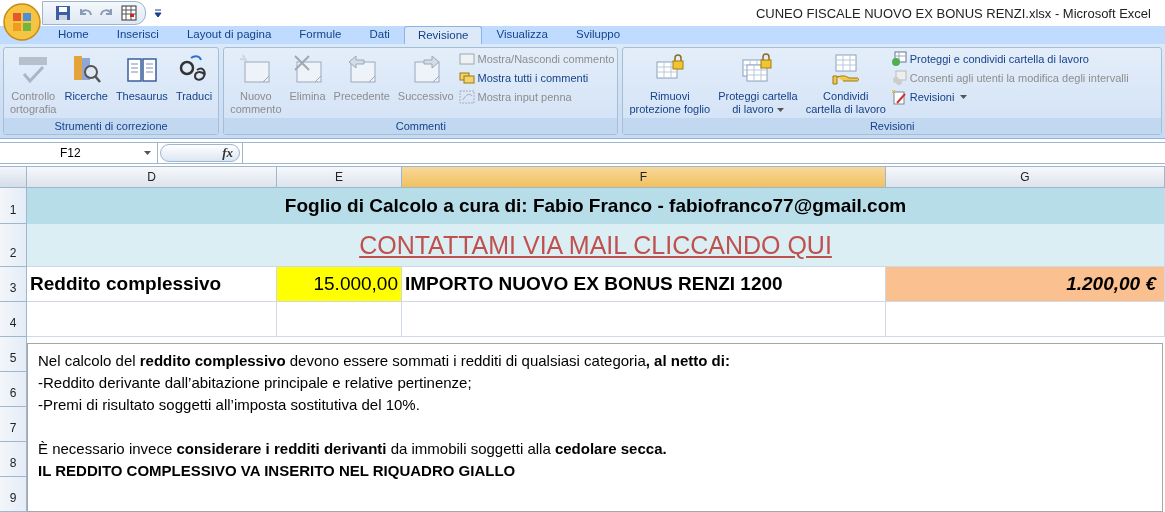 The image size is (1165, 512). Describe the element at coordinates (13, 319) in the screenshot. I see `row-header: 4` at that location.